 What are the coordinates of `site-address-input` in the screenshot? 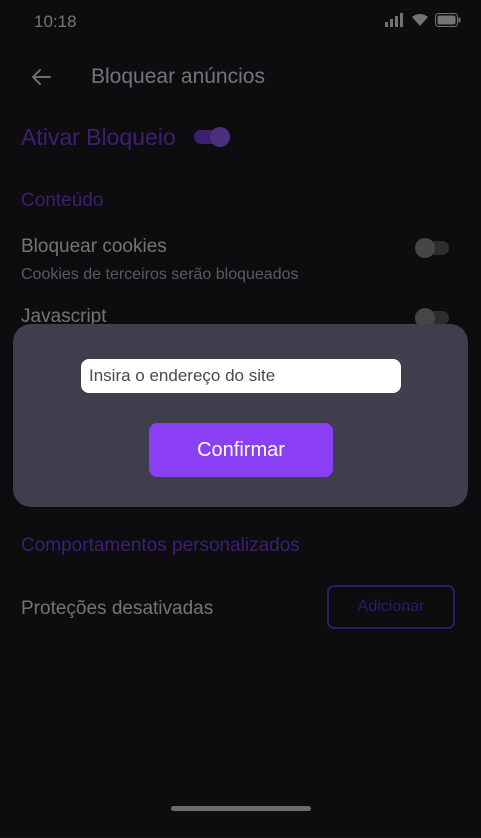 It's located at (241, 376).